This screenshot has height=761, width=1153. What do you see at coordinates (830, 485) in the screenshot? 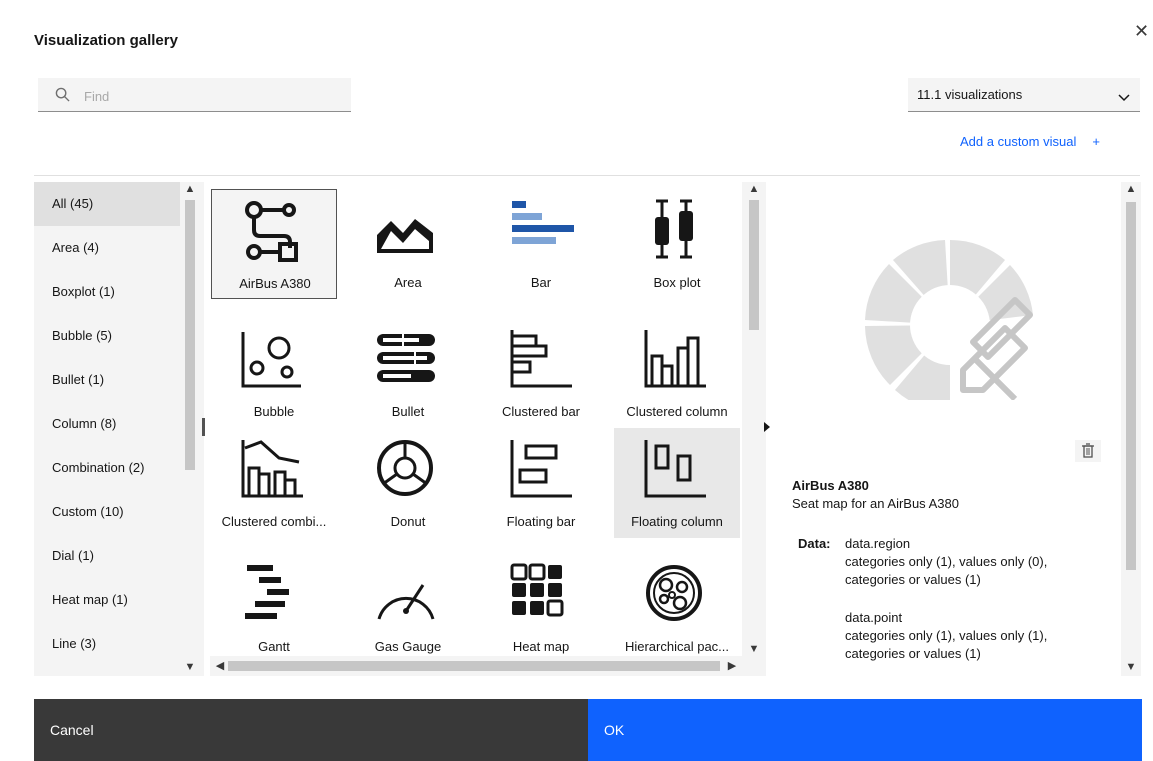
I see `visual-title: AirBus A380` at bounding box center [830, 485].